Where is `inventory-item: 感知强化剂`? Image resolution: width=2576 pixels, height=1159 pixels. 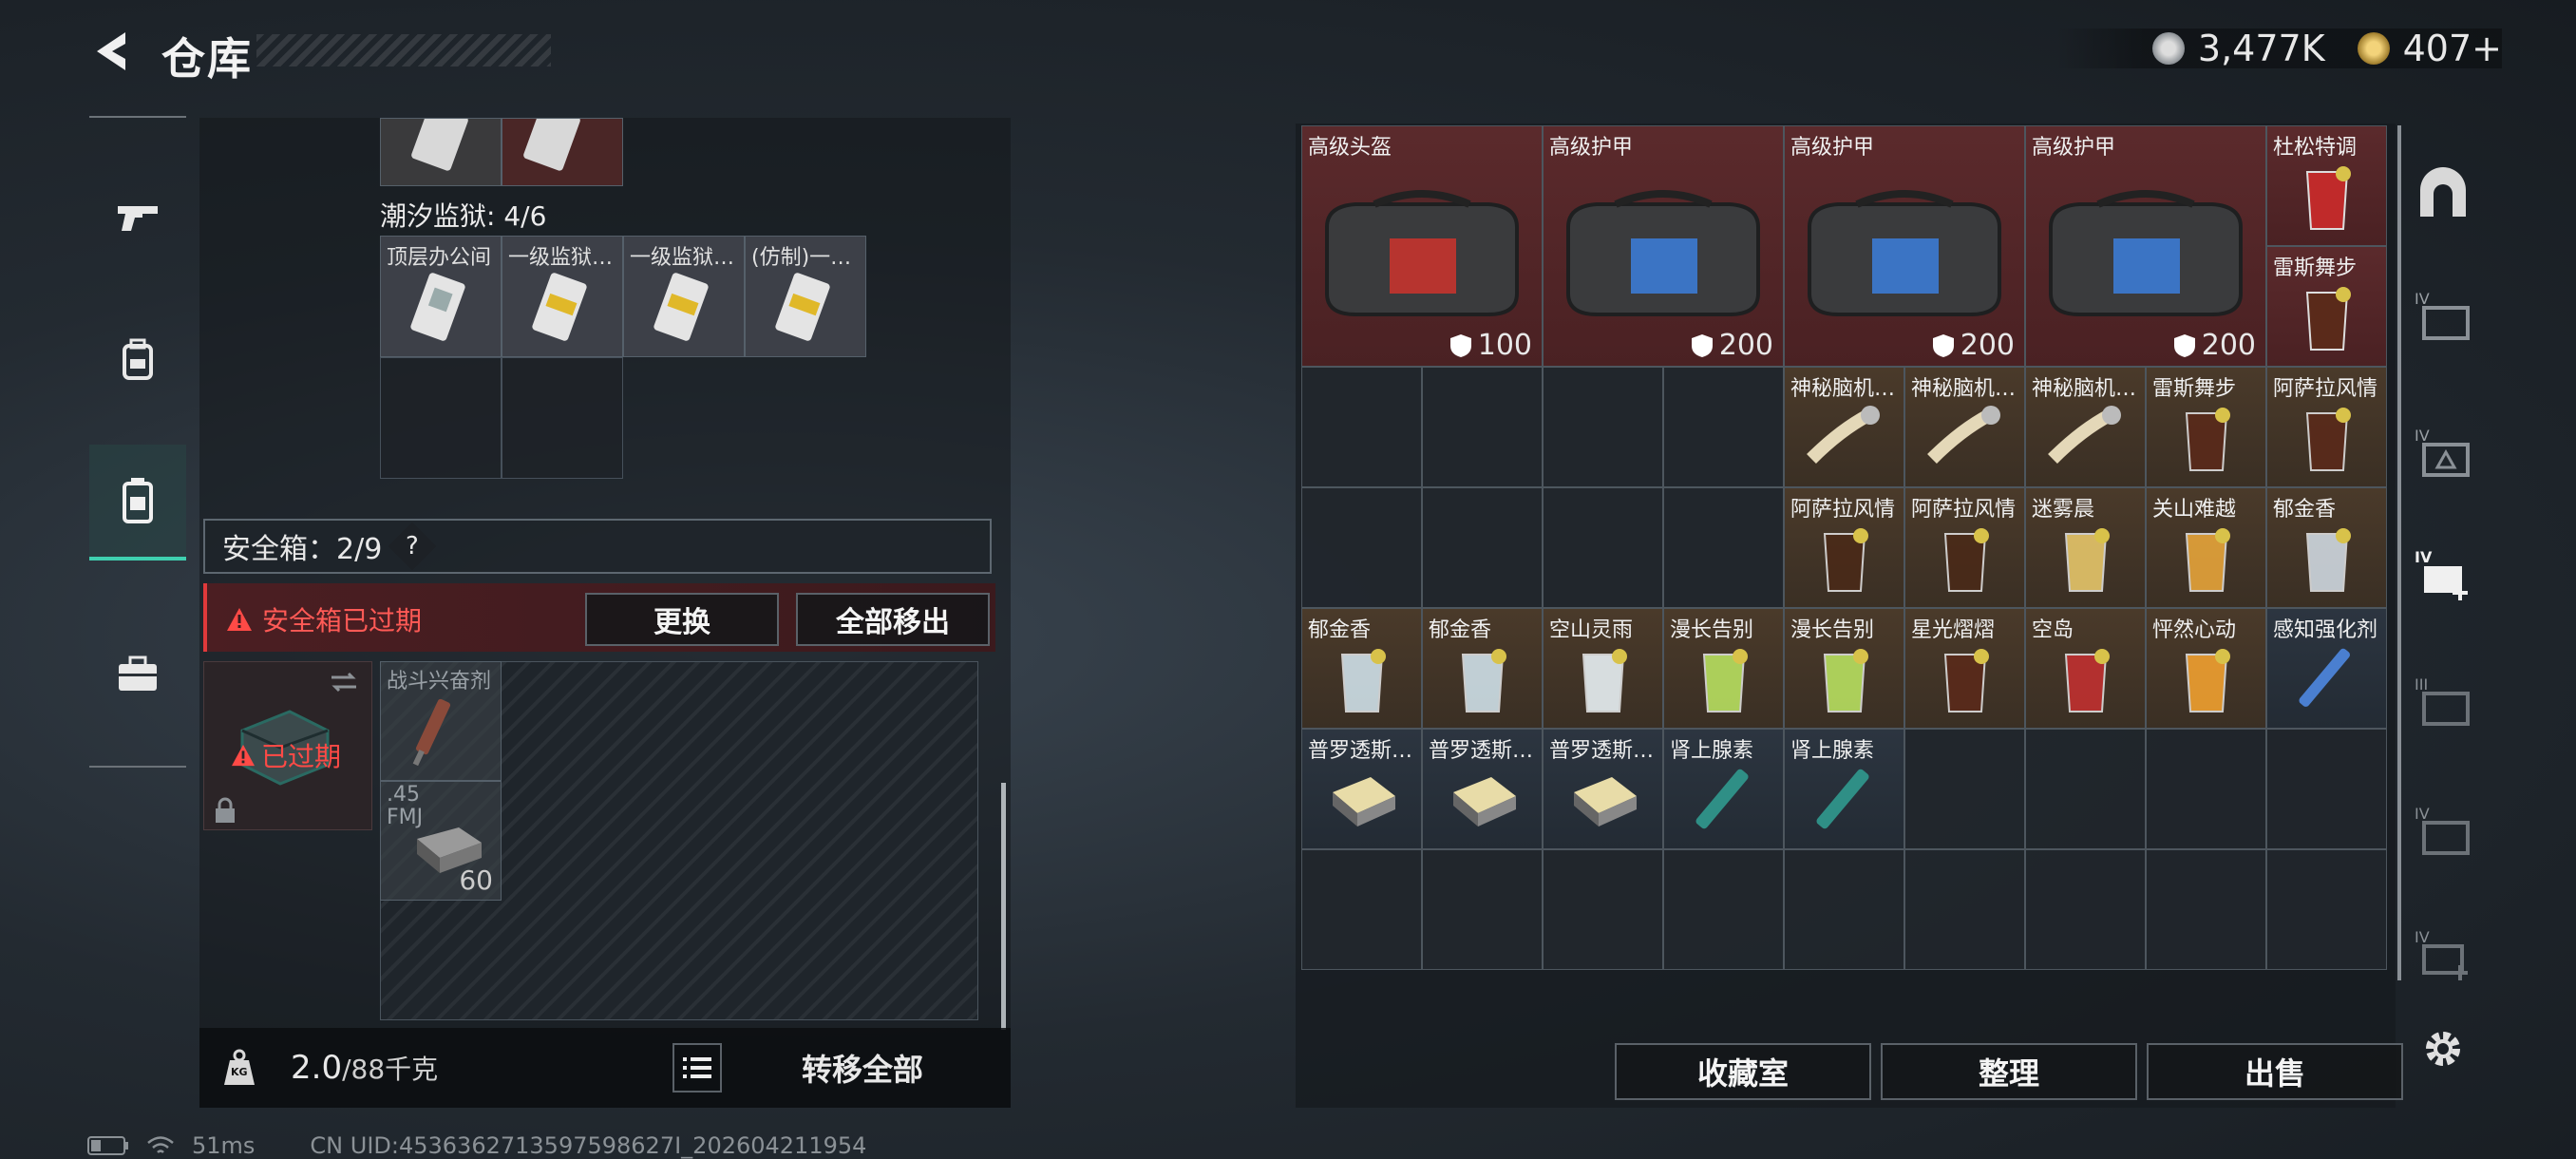 inventory-item: 感知强化剂 is located at coordinates (2326, 668).